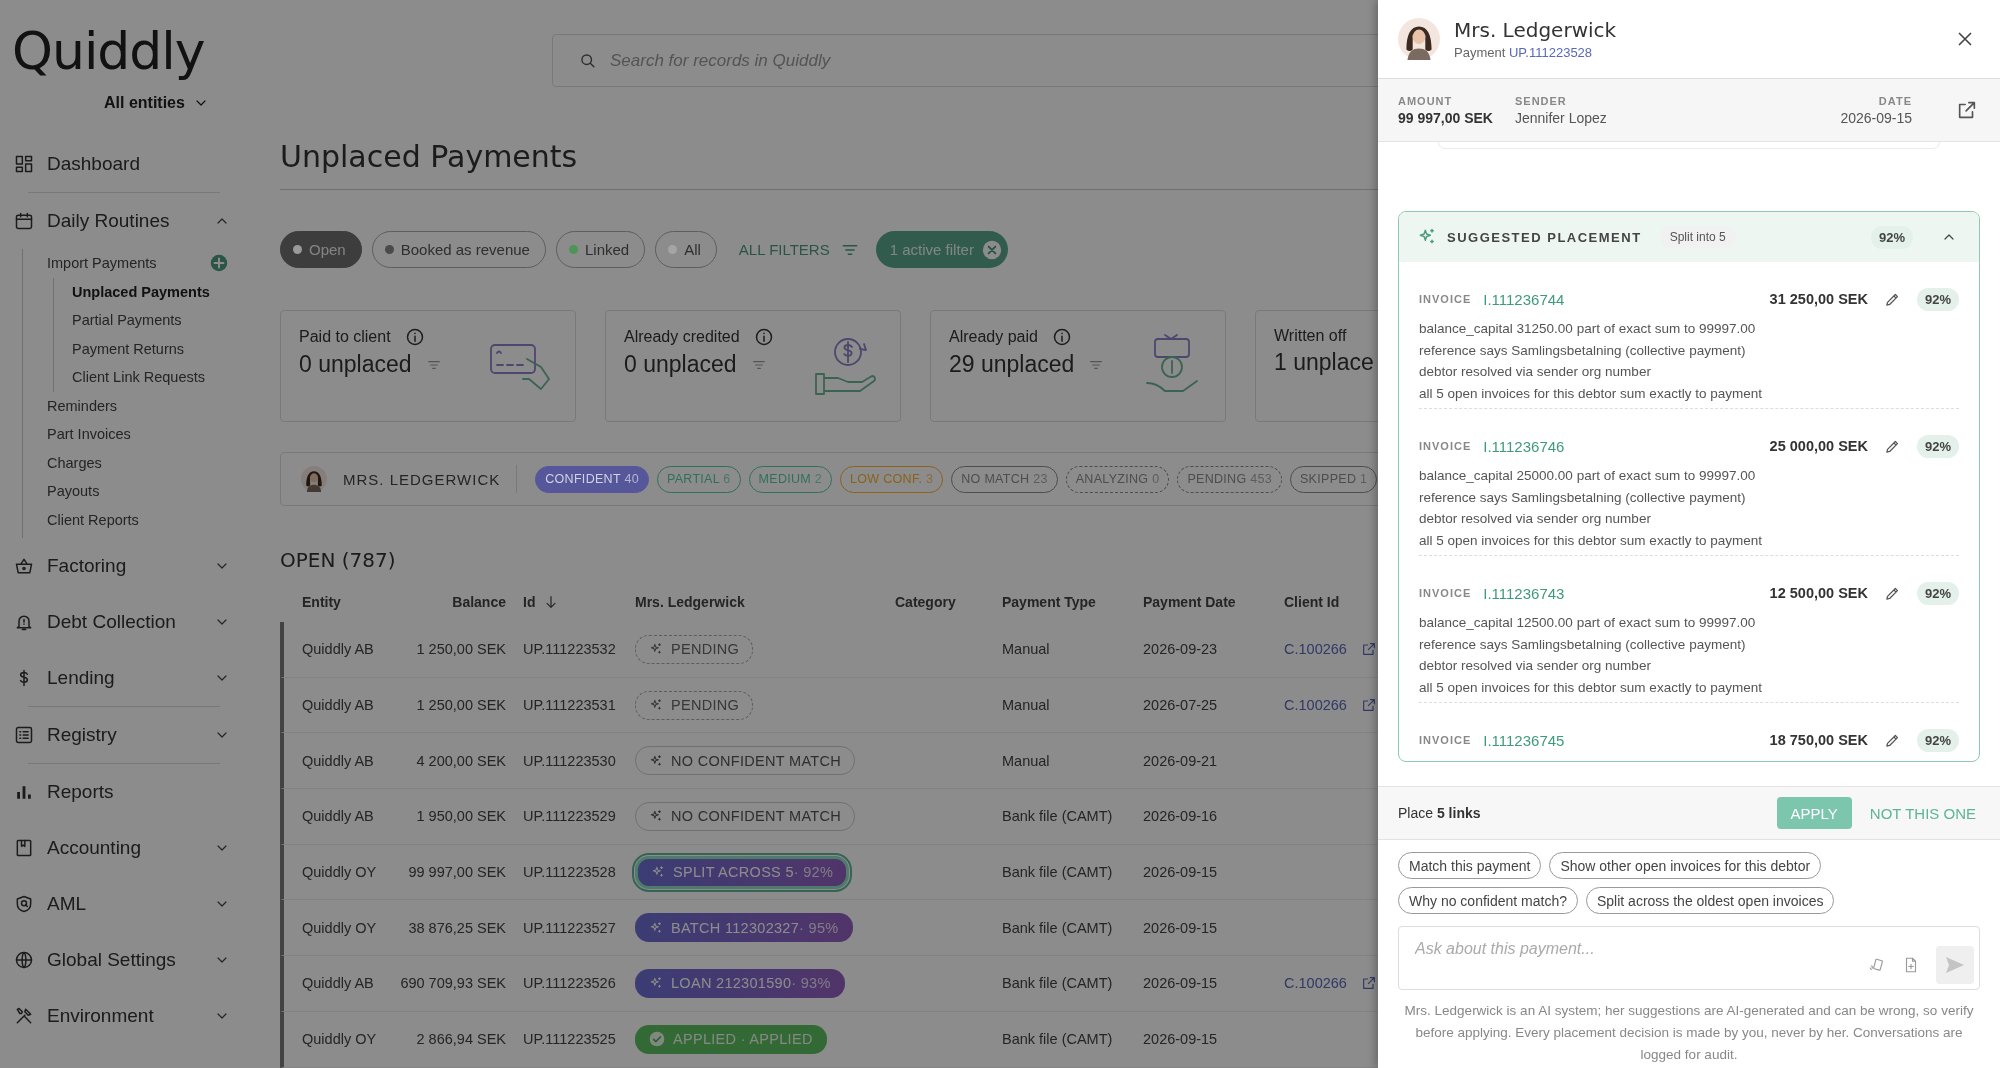 The image size is (2000, 1068). I want to click on nav-item: Lending, so click(125, 678).